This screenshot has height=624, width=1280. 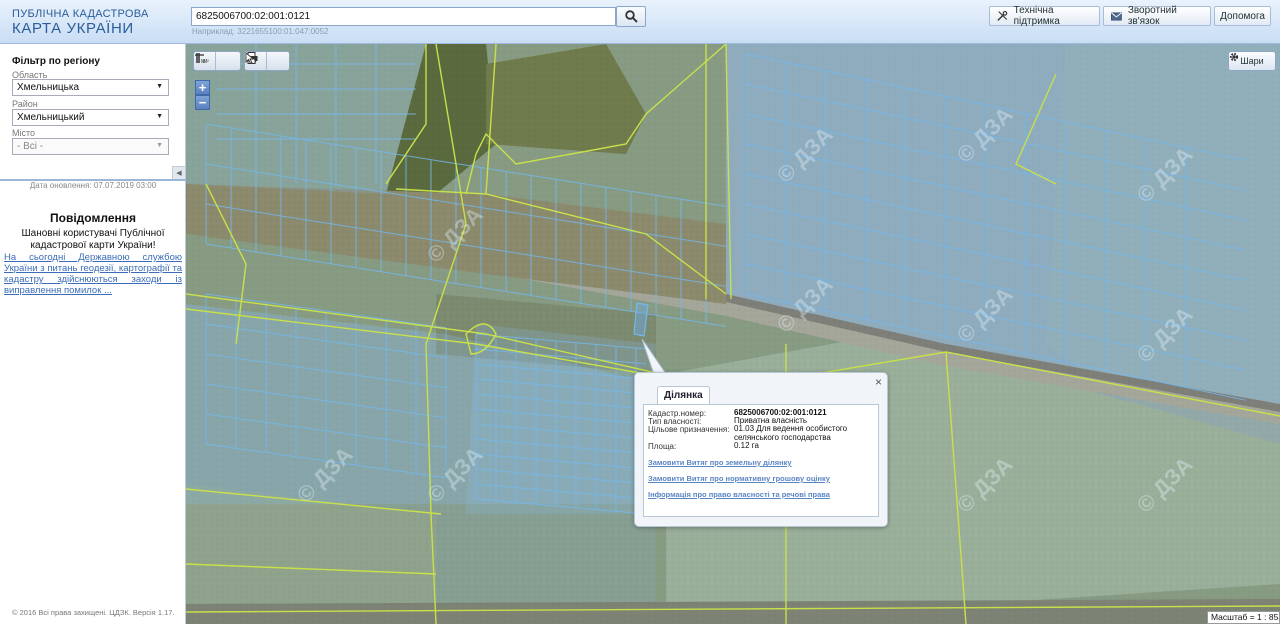 I want to click on print-toolbar: ?, so click(x=267, y=61).